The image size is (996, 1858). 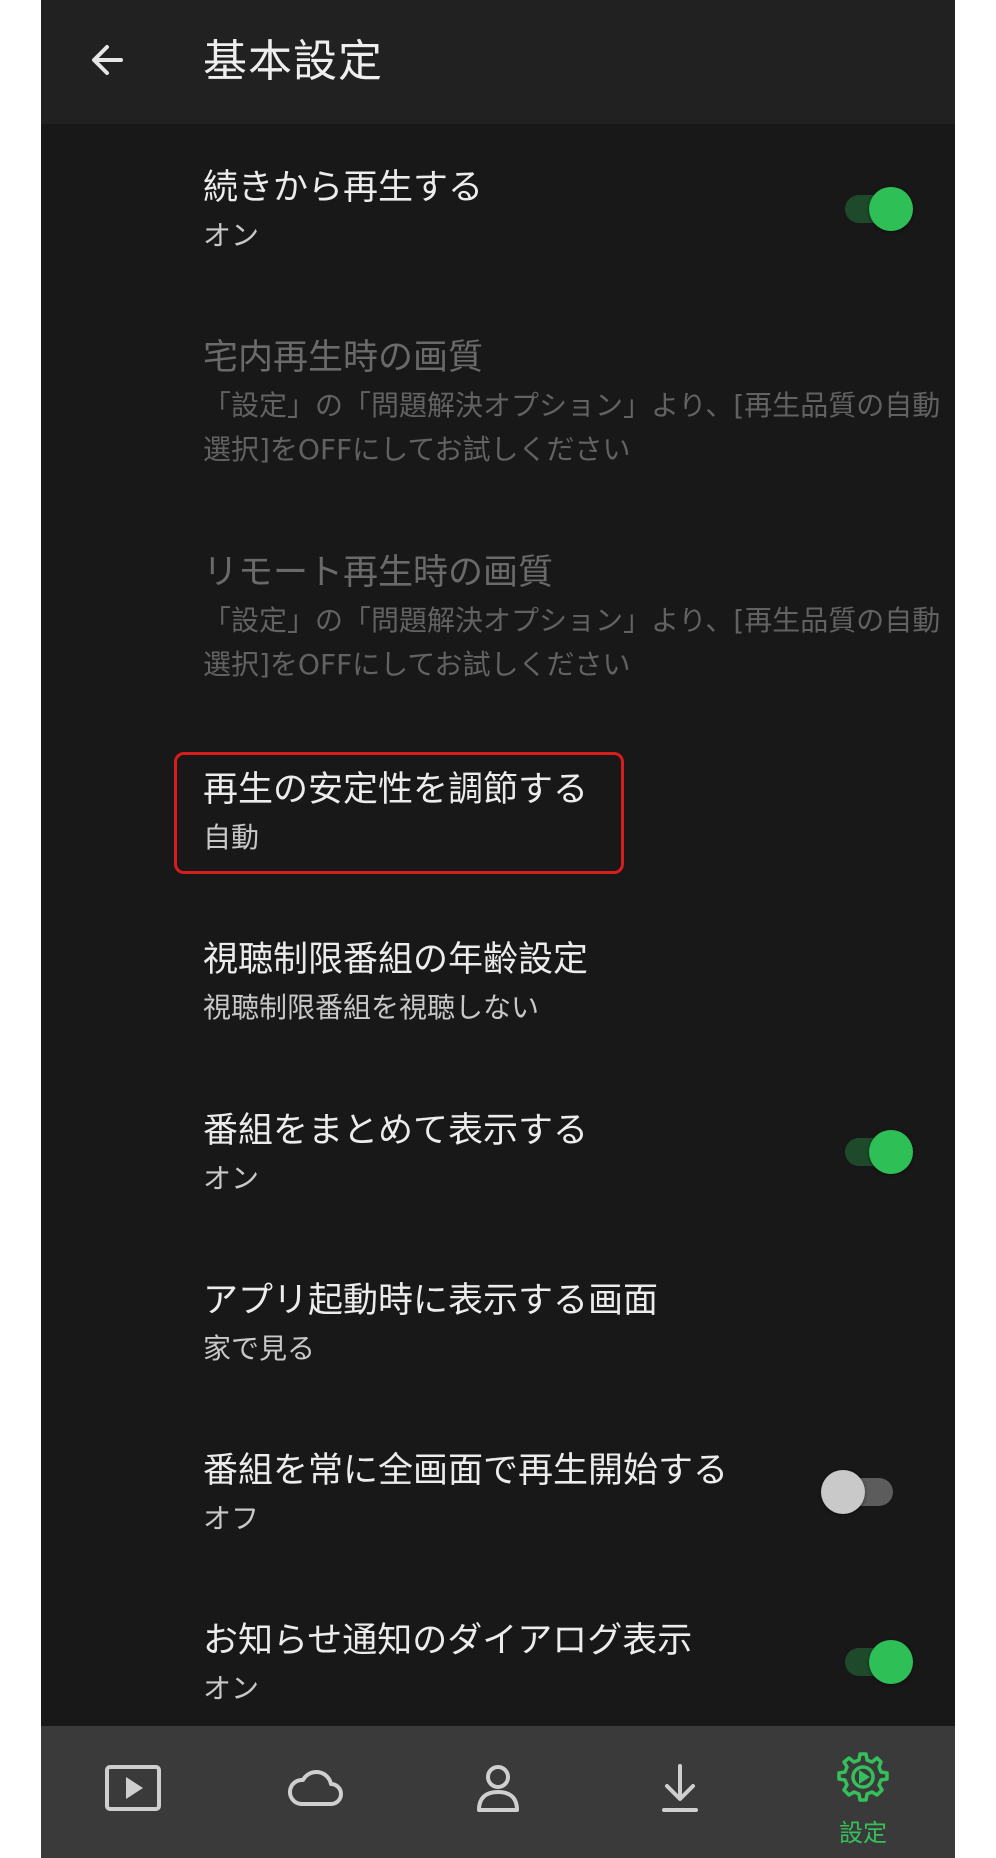 I want to click on nav-play, so click(x=133, y=1792).